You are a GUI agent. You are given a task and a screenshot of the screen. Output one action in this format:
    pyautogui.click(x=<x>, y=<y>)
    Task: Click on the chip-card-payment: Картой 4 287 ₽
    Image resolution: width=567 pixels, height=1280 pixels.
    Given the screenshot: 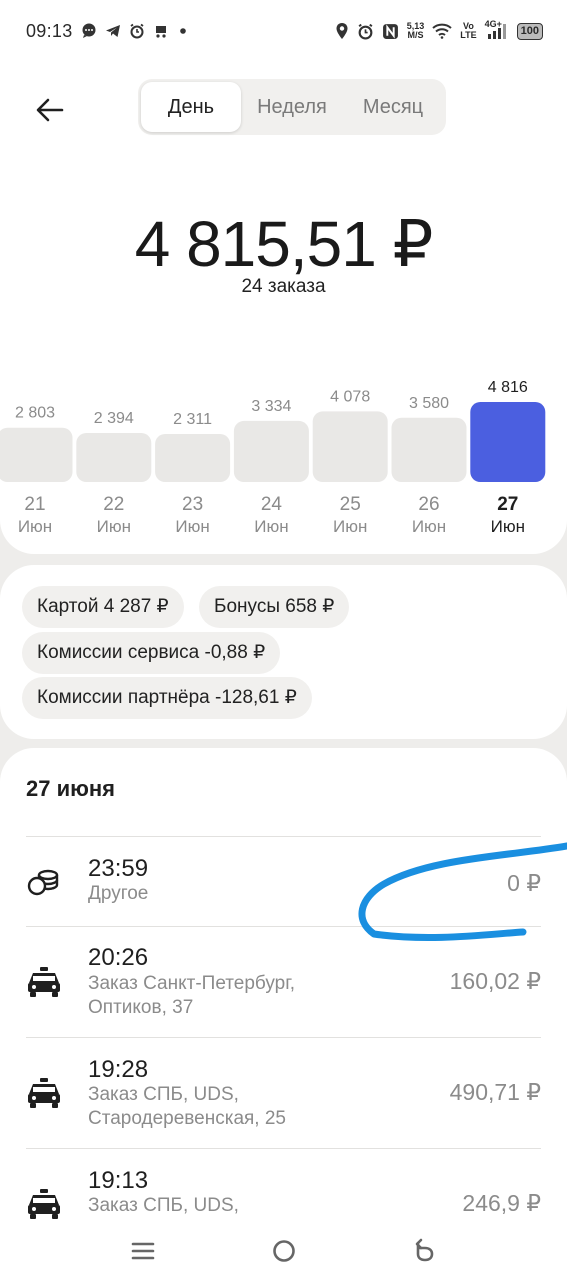 What is the action you would take?
    pyautogui.click(x=103, y=607)
    